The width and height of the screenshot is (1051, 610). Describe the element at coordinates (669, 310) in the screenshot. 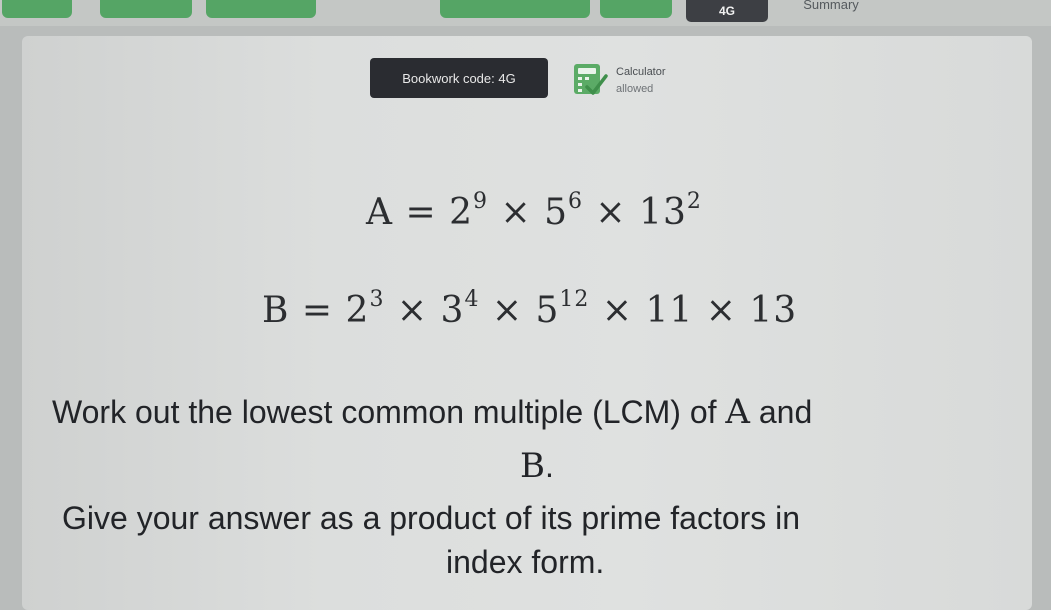

I see `eq-b-term-4: 11` at that location.